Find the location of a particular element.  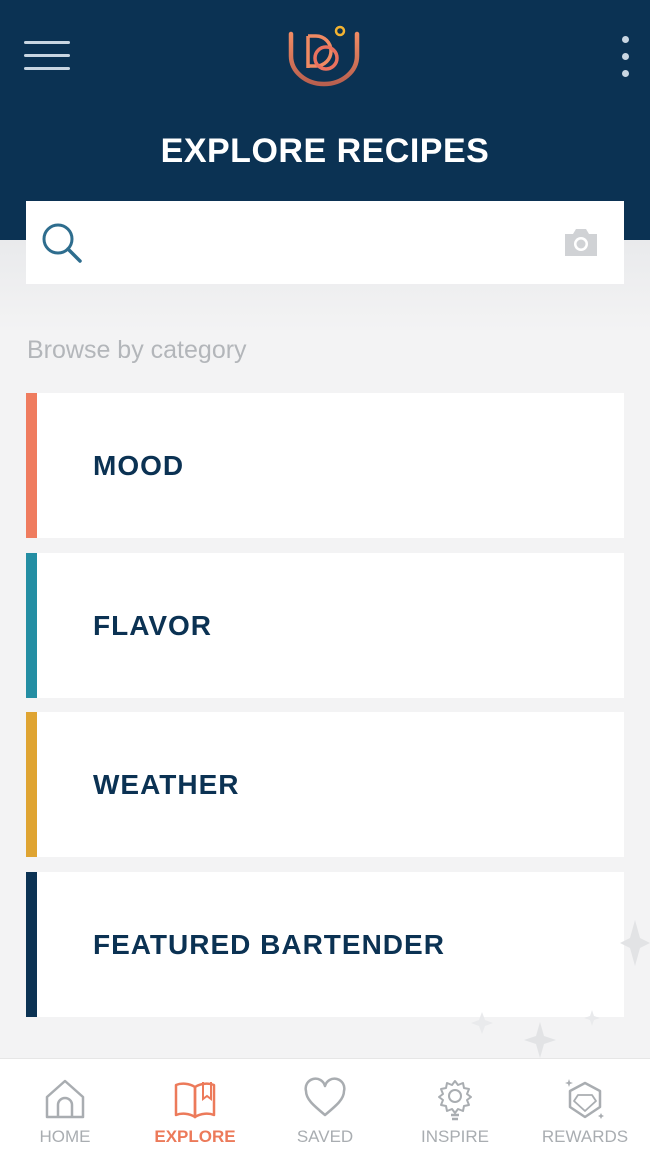

brand-logo-icon is located at coordinates (324, 56).